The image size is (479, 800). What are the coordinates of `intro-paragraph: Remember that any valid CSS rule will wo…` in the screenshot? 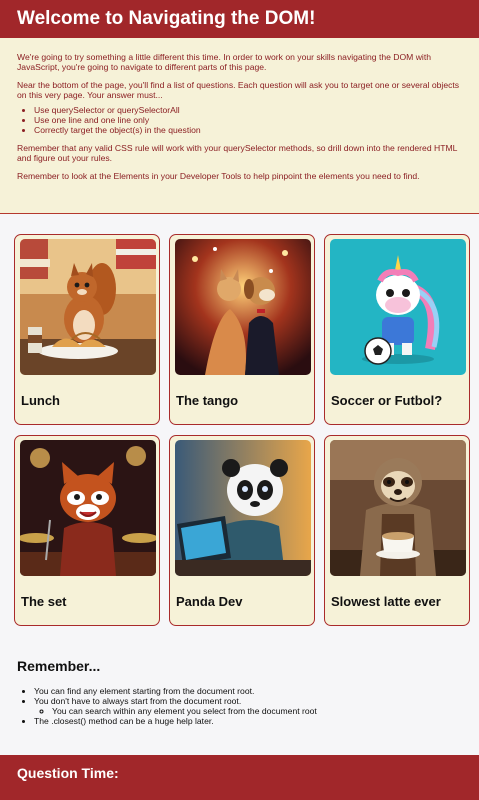 It's located at (237, 153).